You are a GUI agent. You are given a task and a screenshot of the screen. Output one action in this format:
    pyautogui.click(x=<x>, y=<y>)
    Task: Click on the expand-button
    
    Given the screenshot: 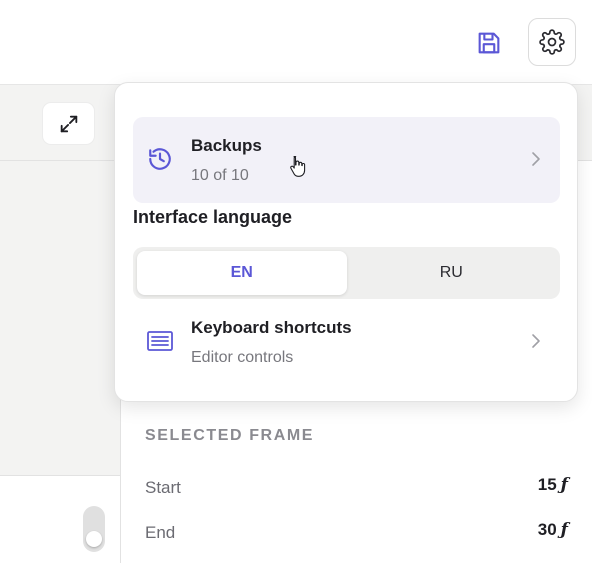 What is the action you would take?
    pyautogui.click(x=68, y=123)
    